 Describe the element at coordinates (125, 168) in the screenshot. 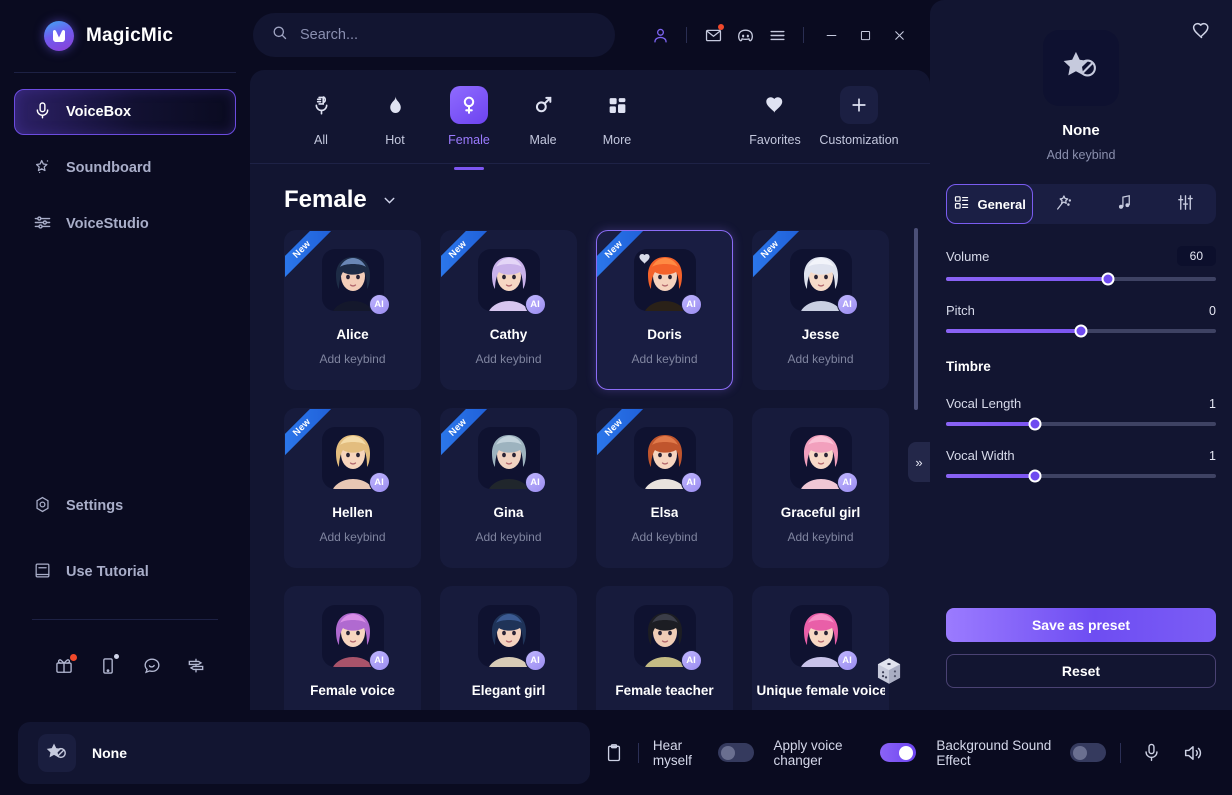

I see `sidebar-item-soundboard: Soundboard` at that location.